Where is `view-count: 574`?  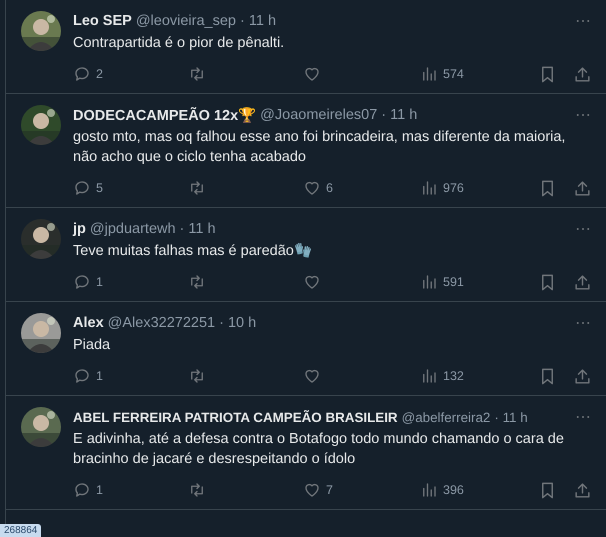 view-count: 574 is located at coordinates (453, 74).